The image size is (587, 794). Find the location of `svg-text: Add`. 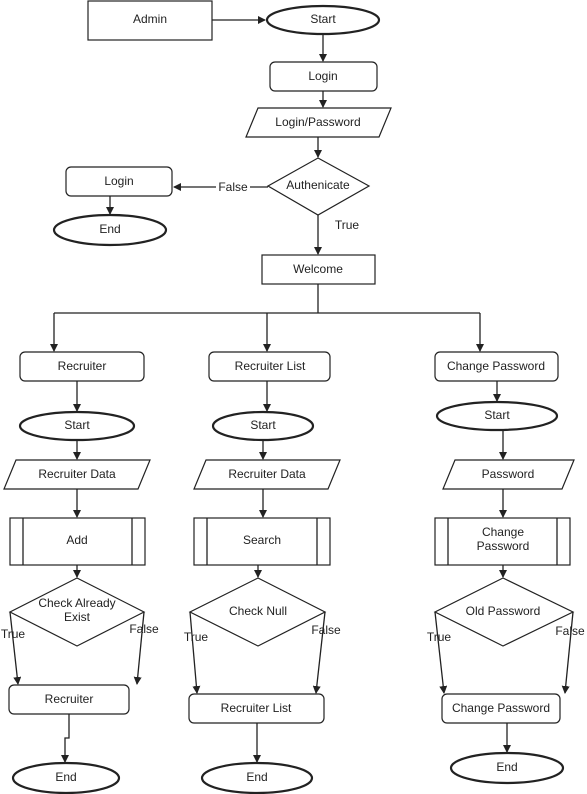

svg-text: Add is located at coordinates (76, 540).